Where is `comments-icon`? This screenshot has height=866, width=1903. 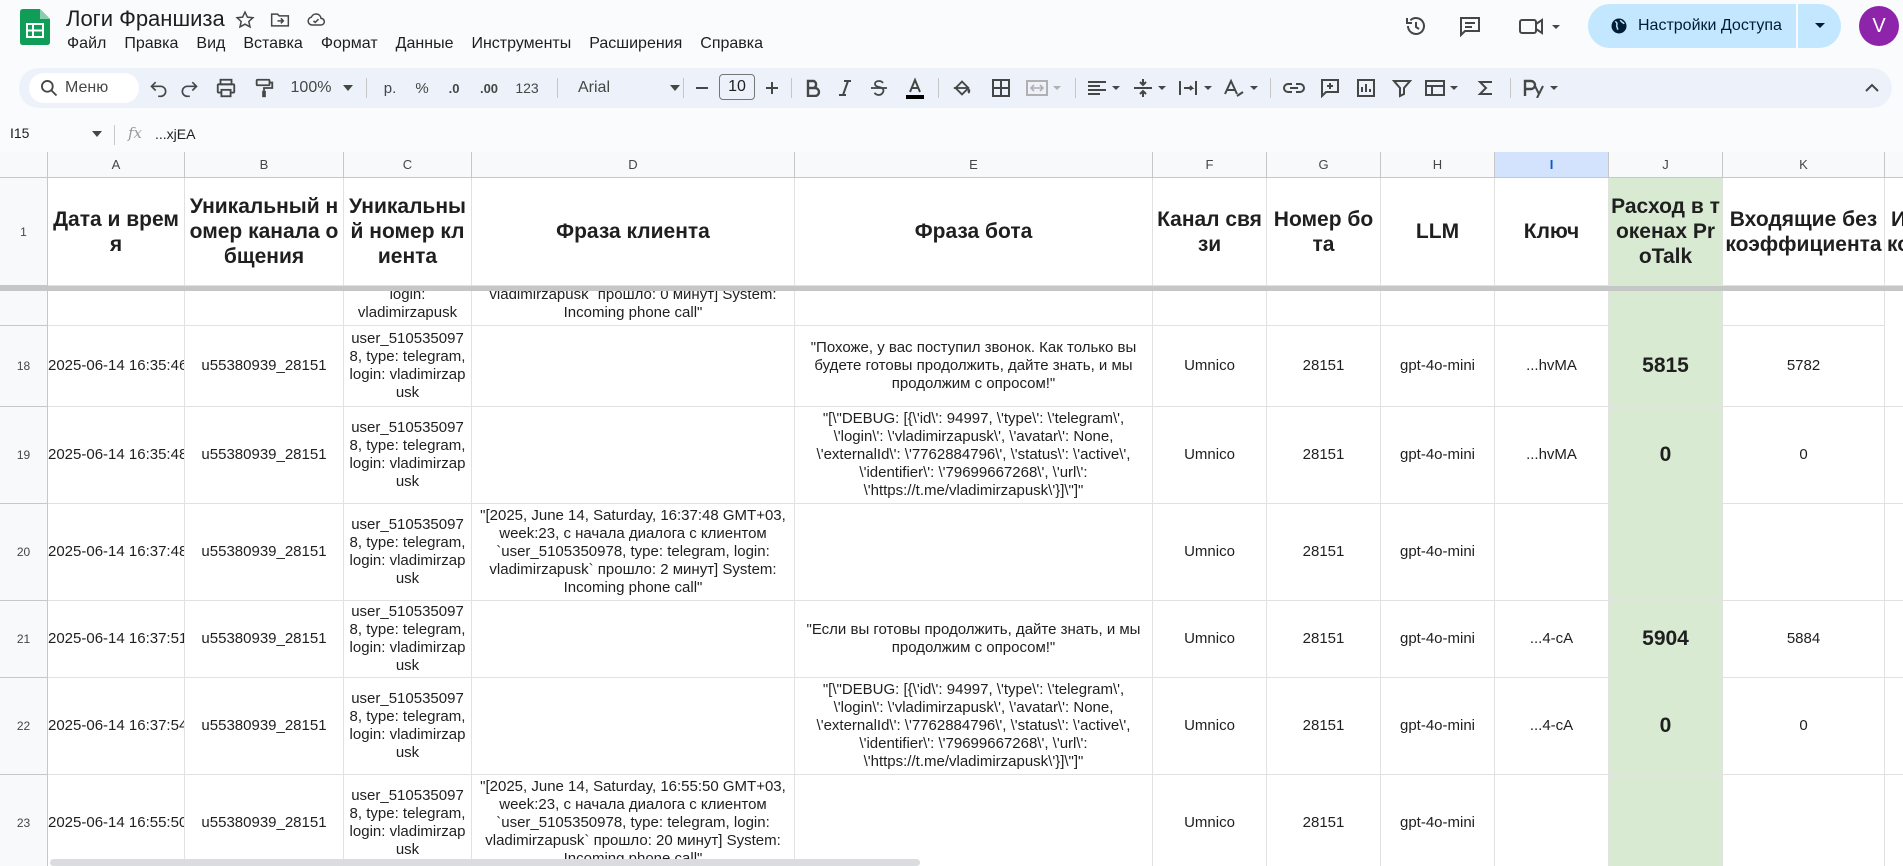
comments-icon is located at coordinates (1470, 26).